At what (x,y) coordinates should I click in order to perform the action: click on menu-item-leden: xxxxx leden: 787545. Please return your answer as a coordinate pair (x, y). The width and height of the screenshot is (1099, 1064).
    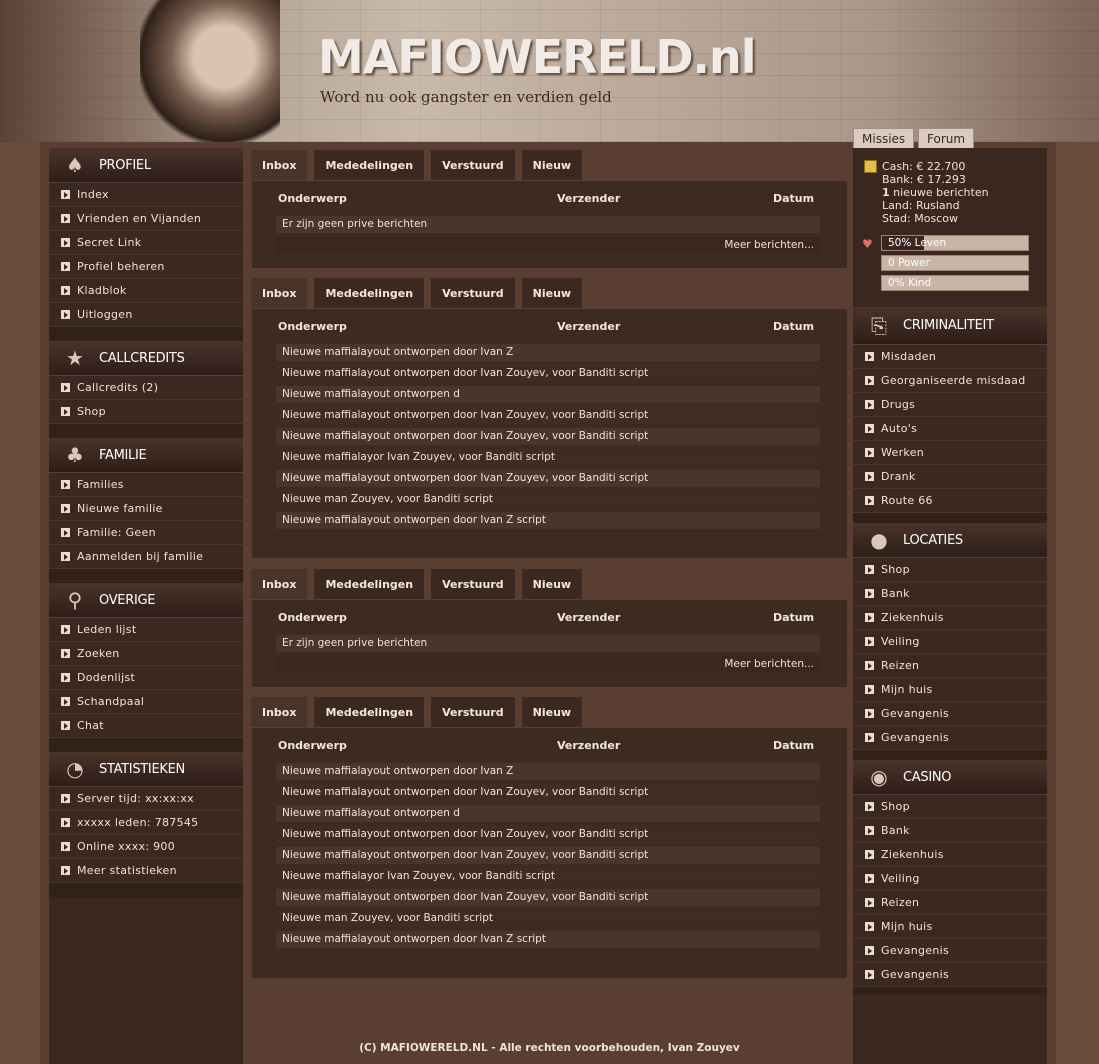
    Looking at the image, I should click on (146, 823).